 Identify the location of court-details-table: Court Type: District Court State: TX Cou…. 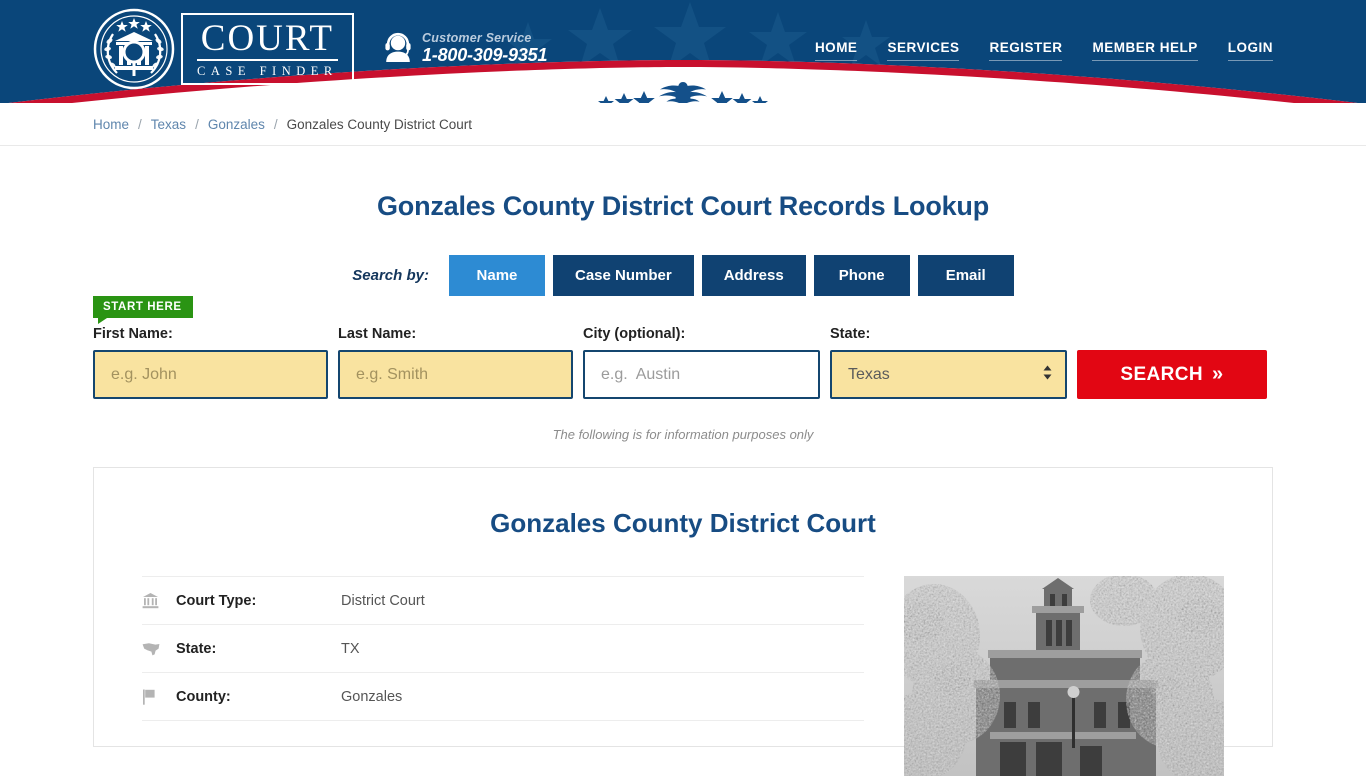
(503, 676).